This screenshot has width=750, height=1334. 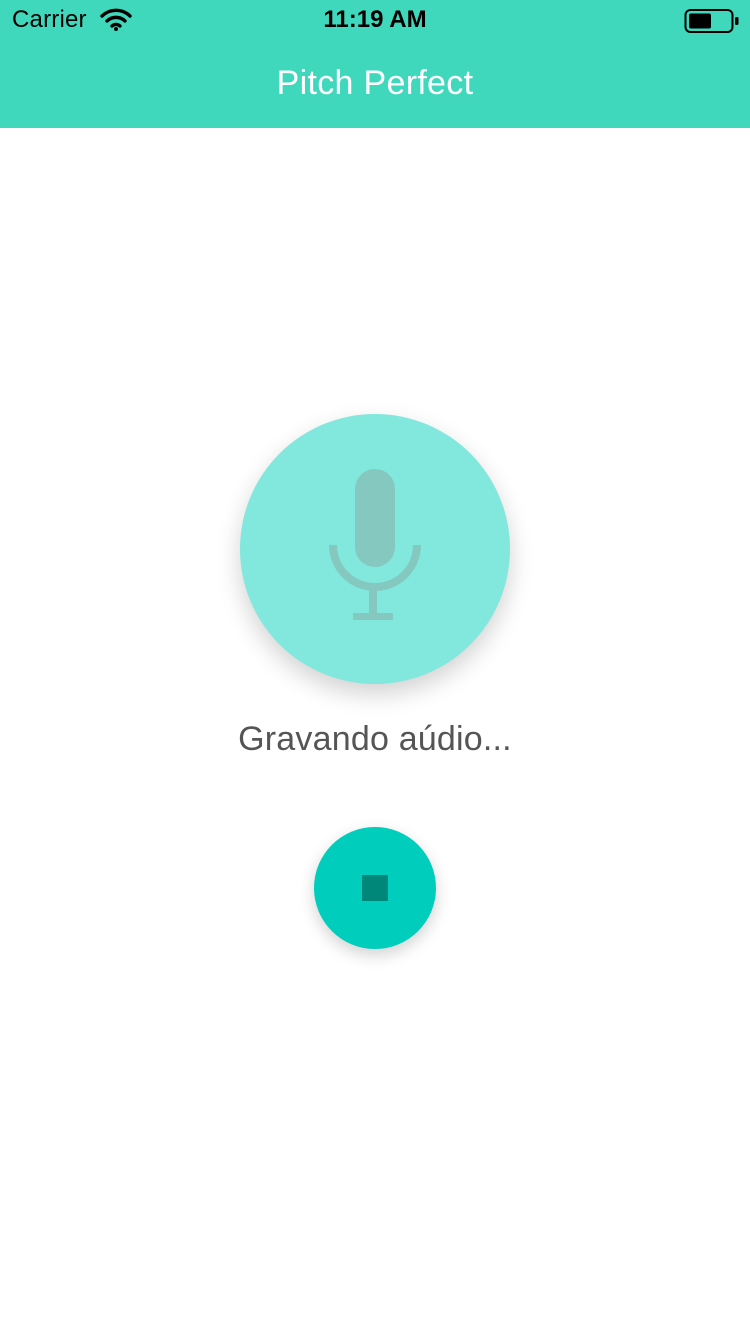 I want to click on page-title: Pitch Perfect, so click(x=375, y=83).